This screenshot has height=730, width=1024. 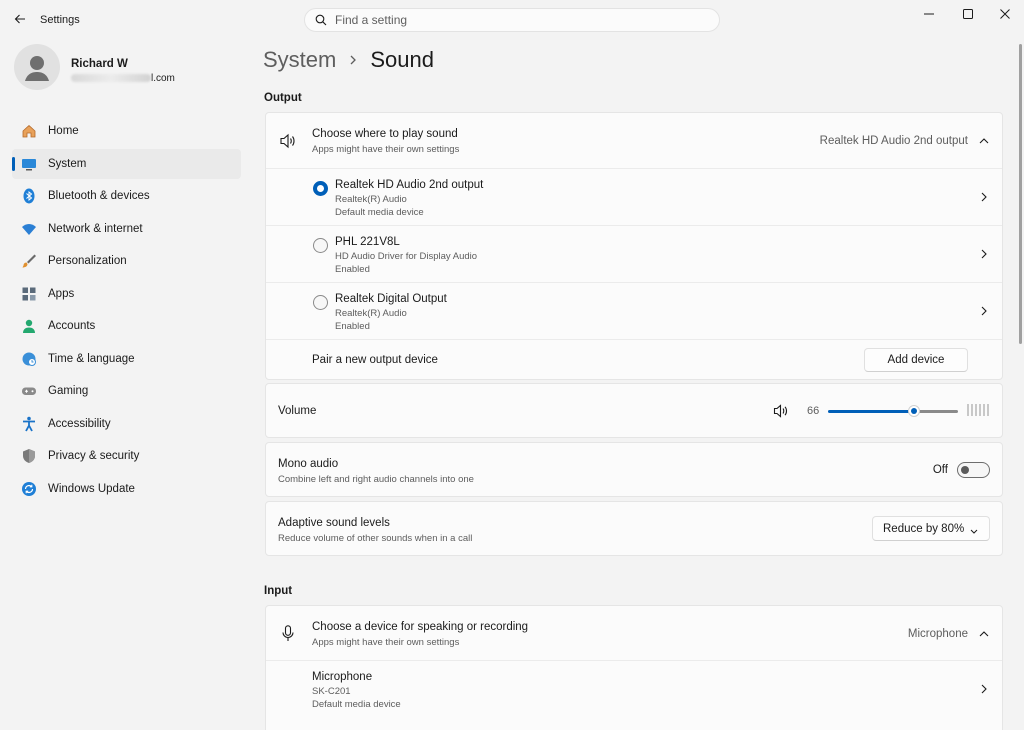 I want to click on sidebar-item-home: Home, so click(x=126, y=131).